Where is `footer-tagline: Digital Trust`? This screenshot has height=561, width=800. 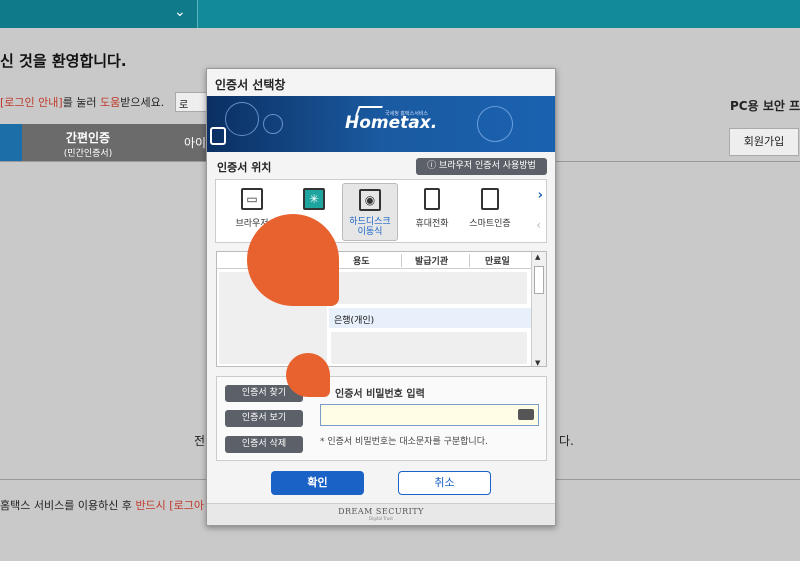 footer-tagline: Digital Trust is located at coordinates (381, 518).